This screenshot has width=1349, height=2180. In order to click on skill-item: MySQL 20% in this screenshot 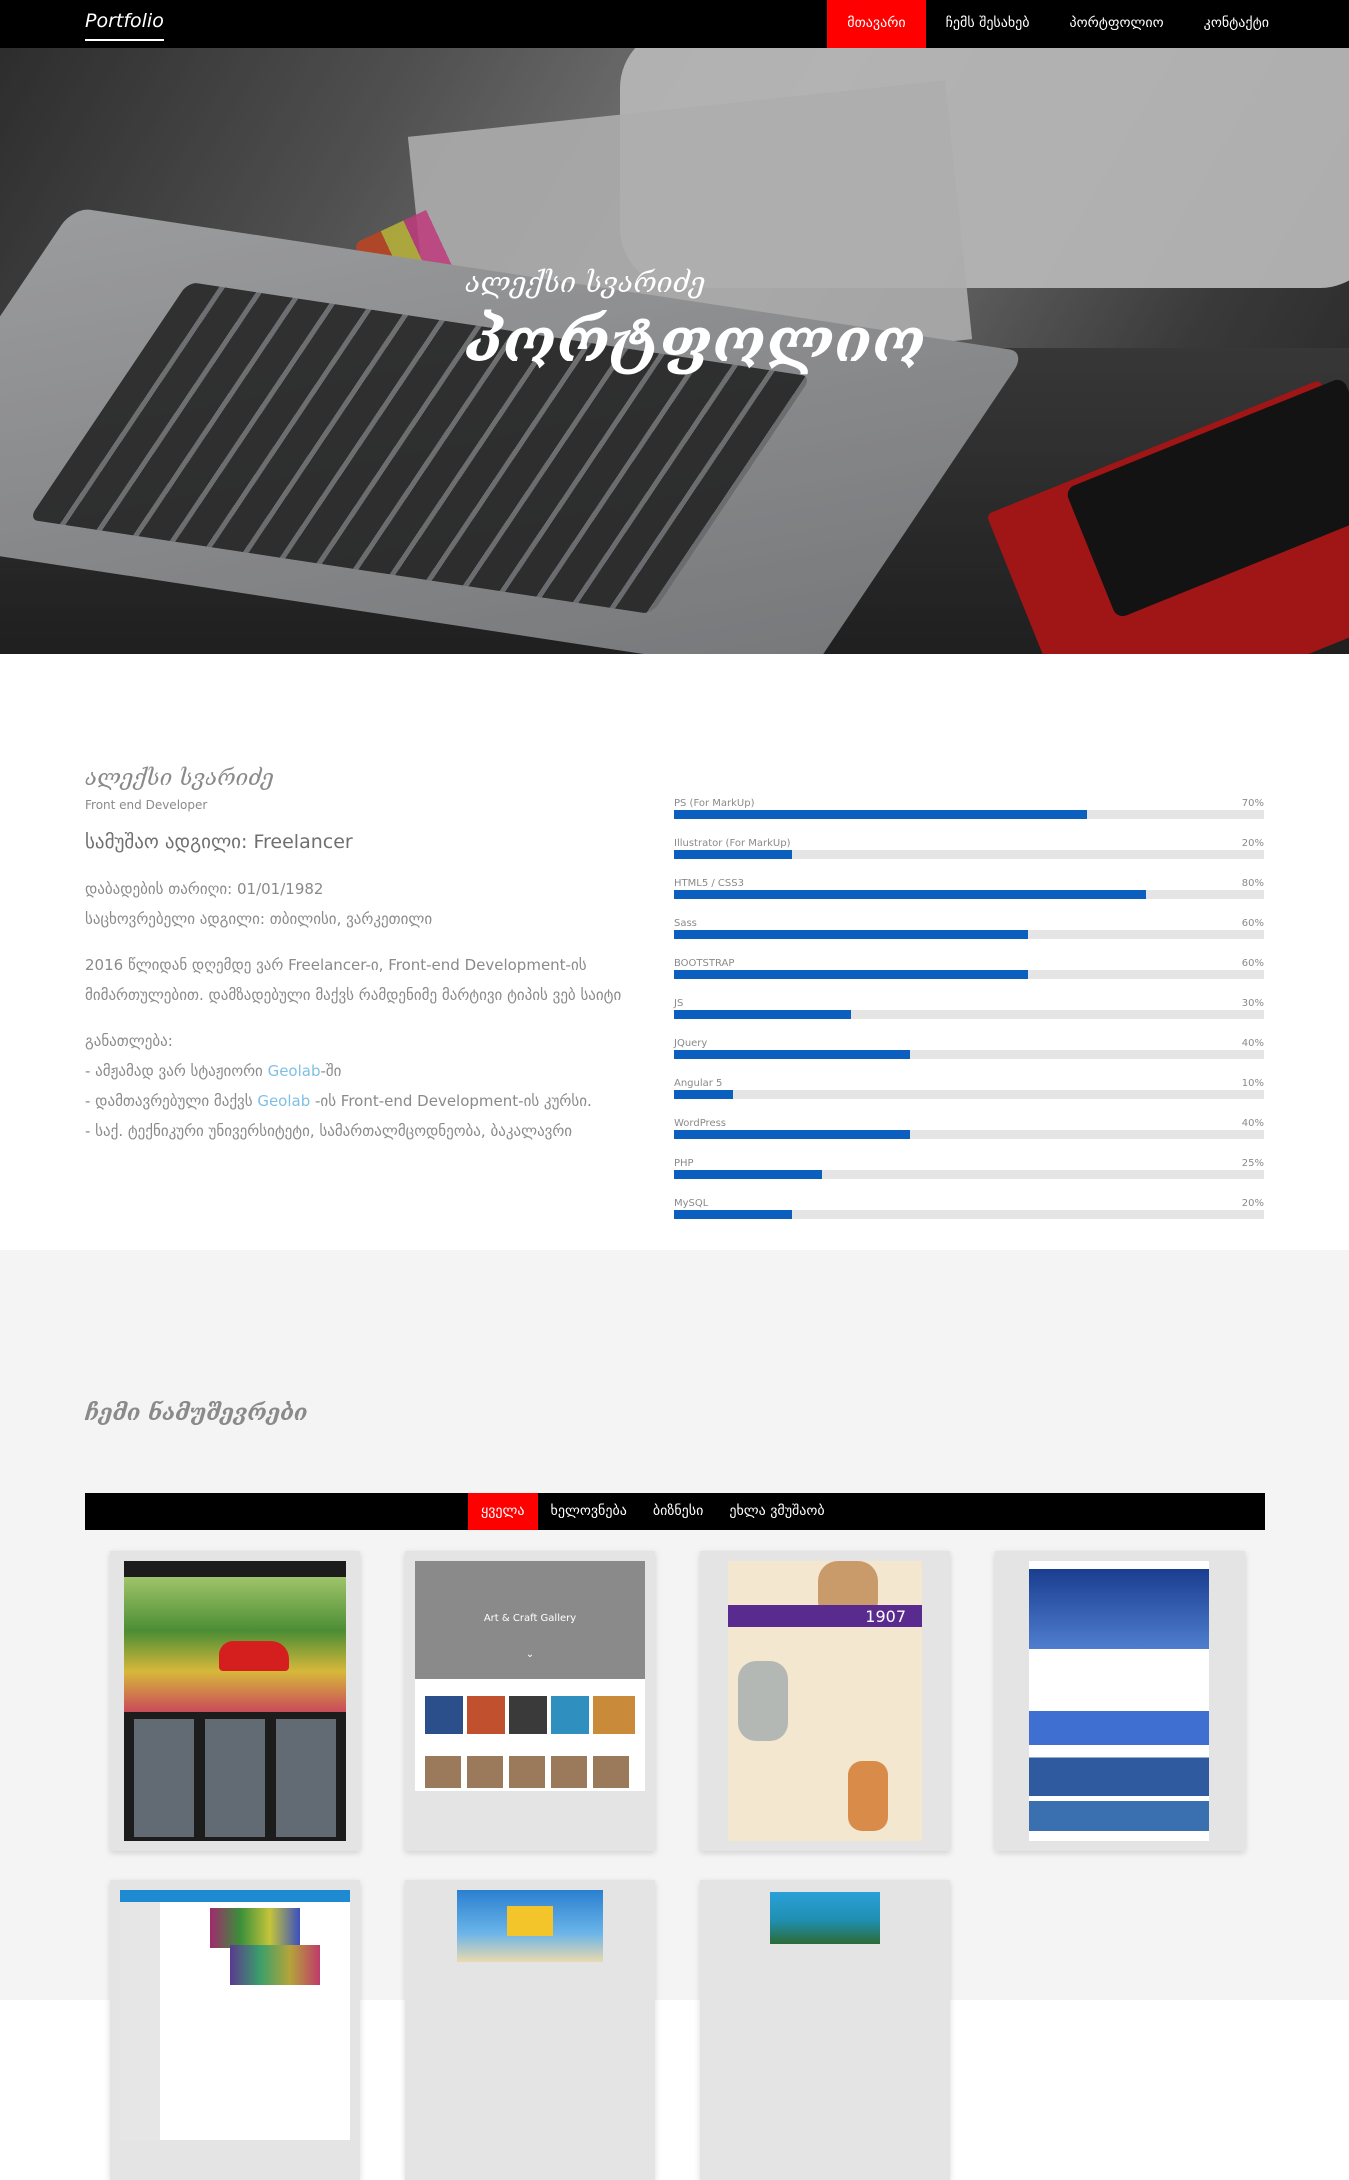, I will do `click(969, 1218)`.